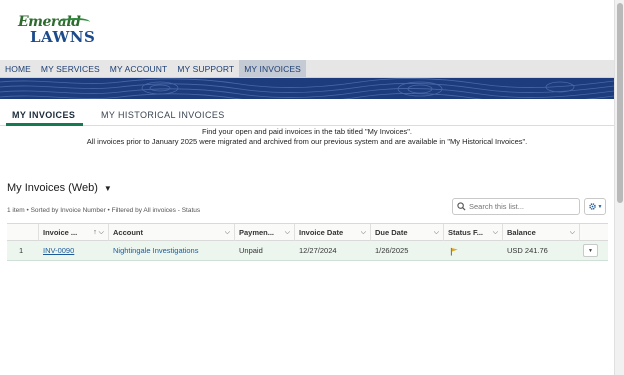 This screenshot has width=624, height=375. Describe the element at coordinates (307, 116) in the screenshot. I see `invoice-tabs: MY INVOICES MY HISTORICAL INVOICES` at that location.